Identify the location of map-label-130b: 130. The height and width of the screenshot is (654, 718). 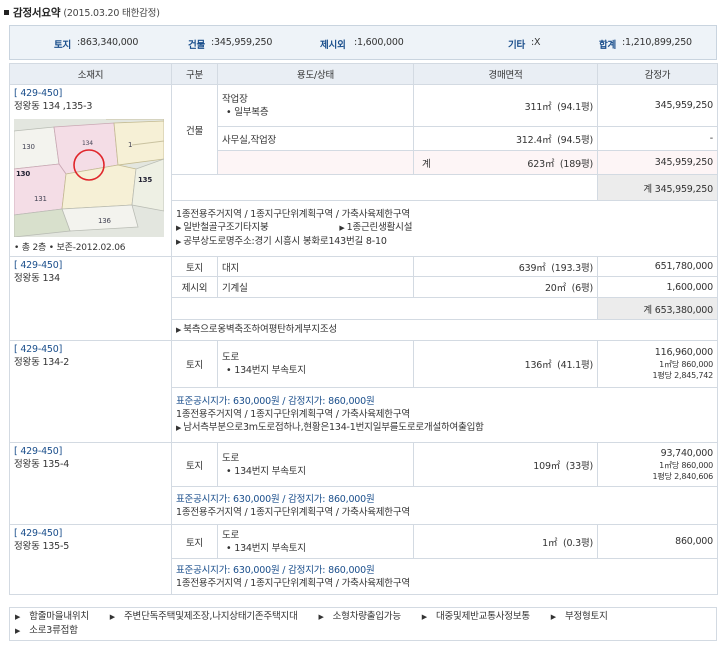
(23, 174).